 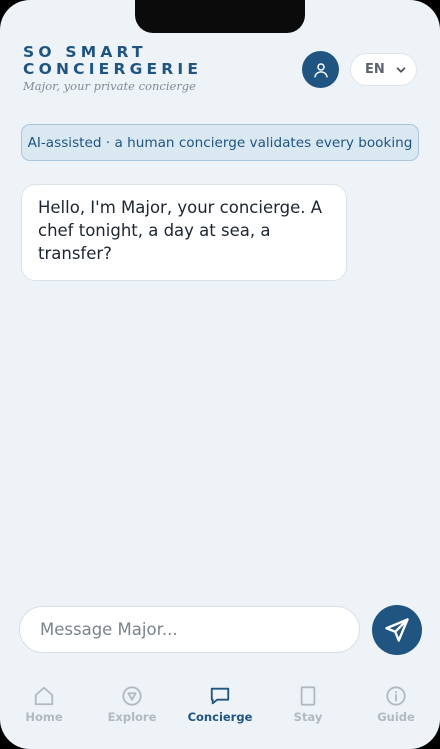 I want to click on send-button, so click(x=397, y=630).